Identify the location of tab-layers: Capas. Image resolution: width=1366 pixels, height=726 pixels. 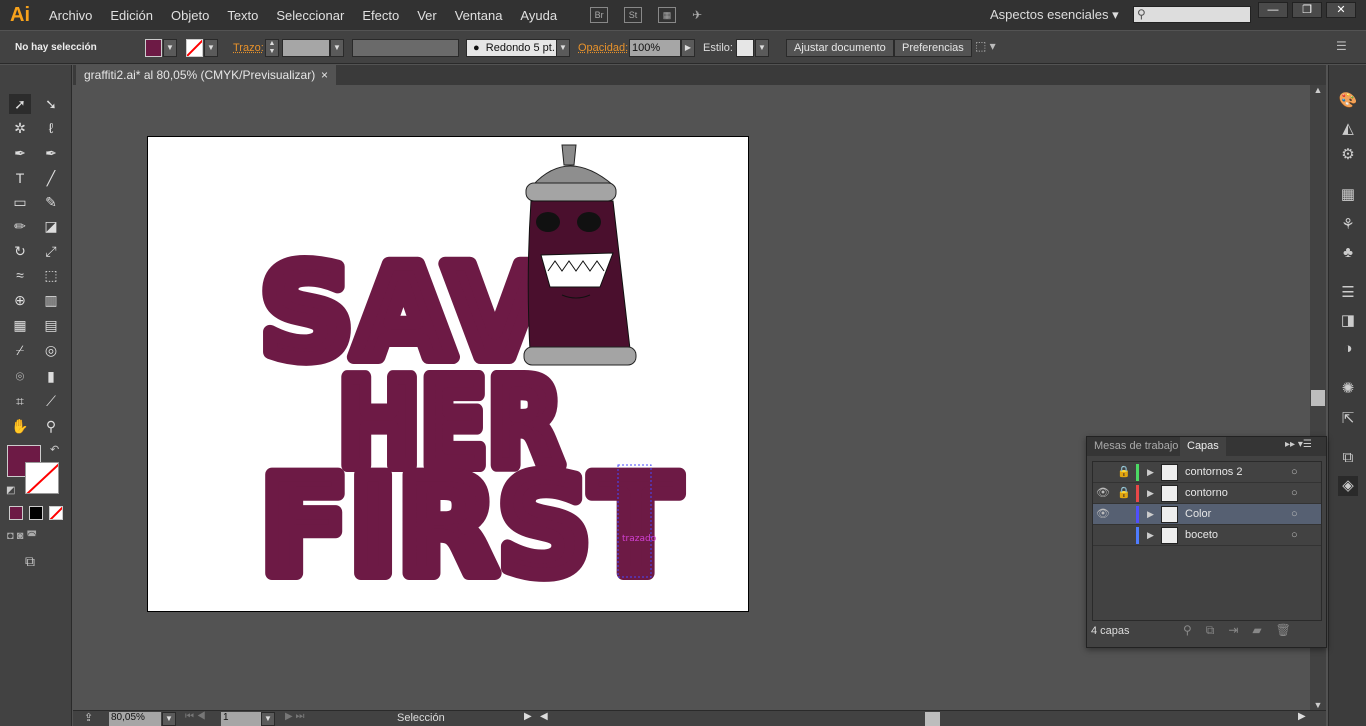
(1203, 446).